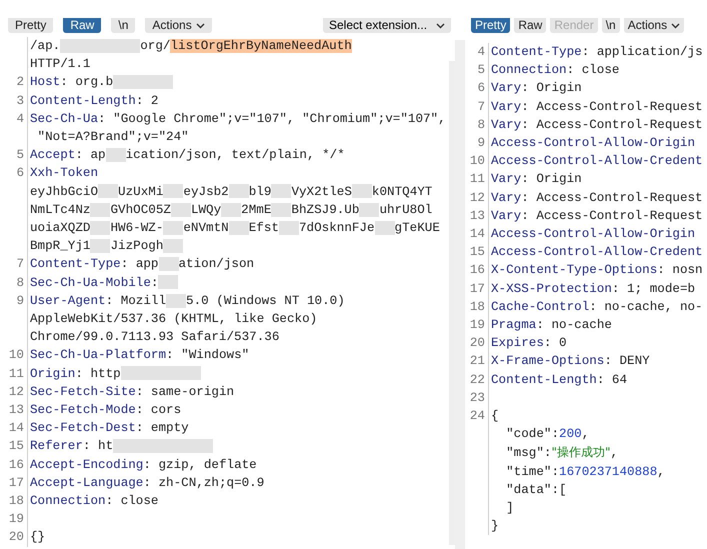  What do you see at coordinates (405, 209) in the screenshot?
I see `code-text: uhrU8Ol` at bounding box center [405, 209].